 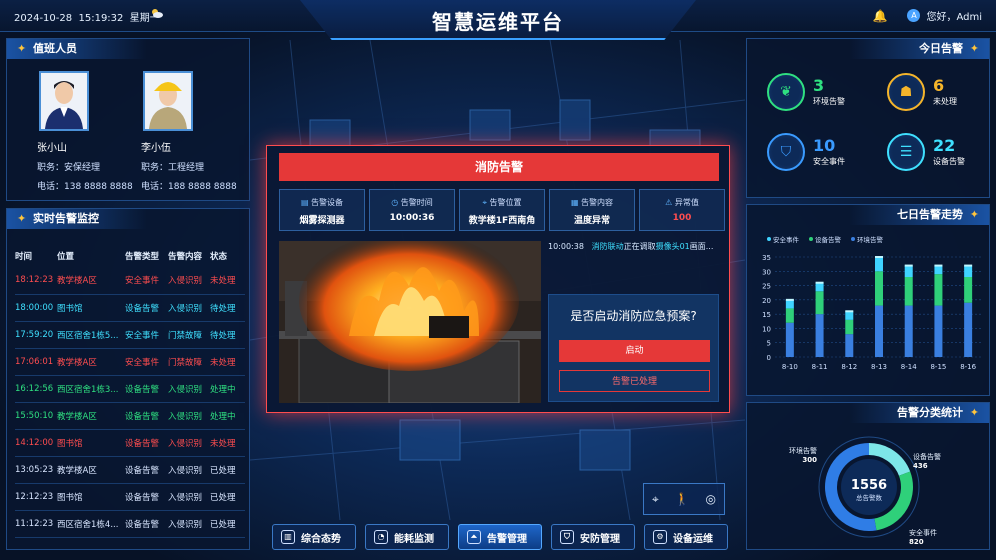 What do you see at coordinates (686, 537) in the screenshot?
I see `nav-wrench: ⚙ 设备运维` at bounding box center [686, 537].